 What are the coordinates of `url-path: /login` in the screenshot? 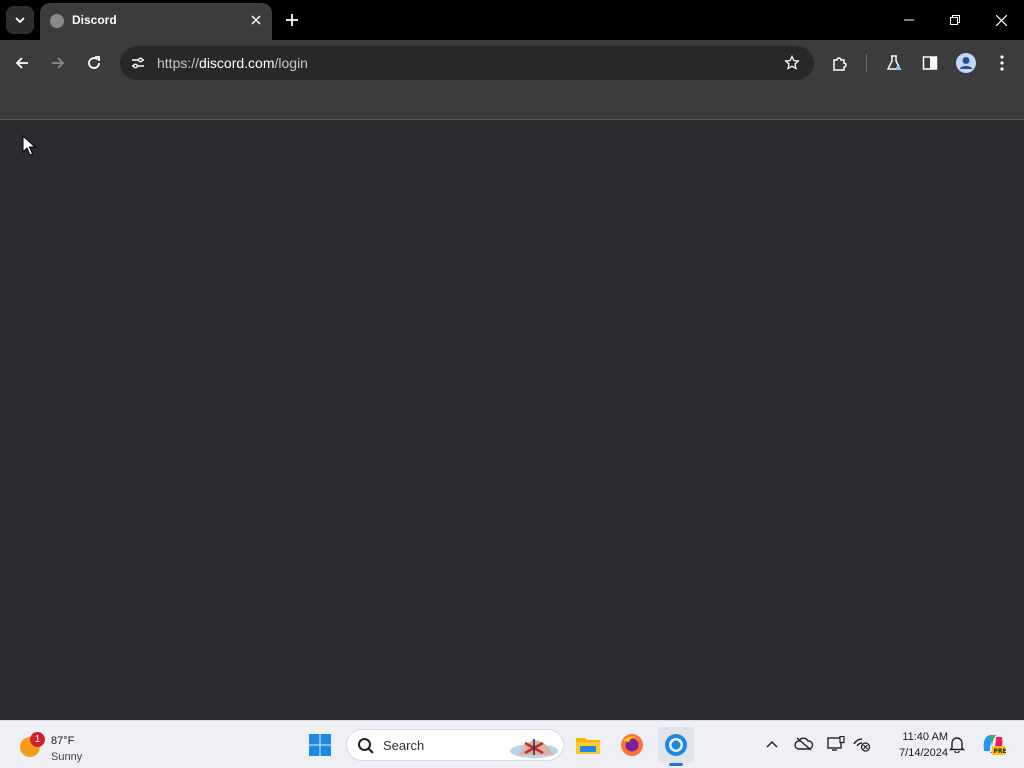 It's located at (291, 63).